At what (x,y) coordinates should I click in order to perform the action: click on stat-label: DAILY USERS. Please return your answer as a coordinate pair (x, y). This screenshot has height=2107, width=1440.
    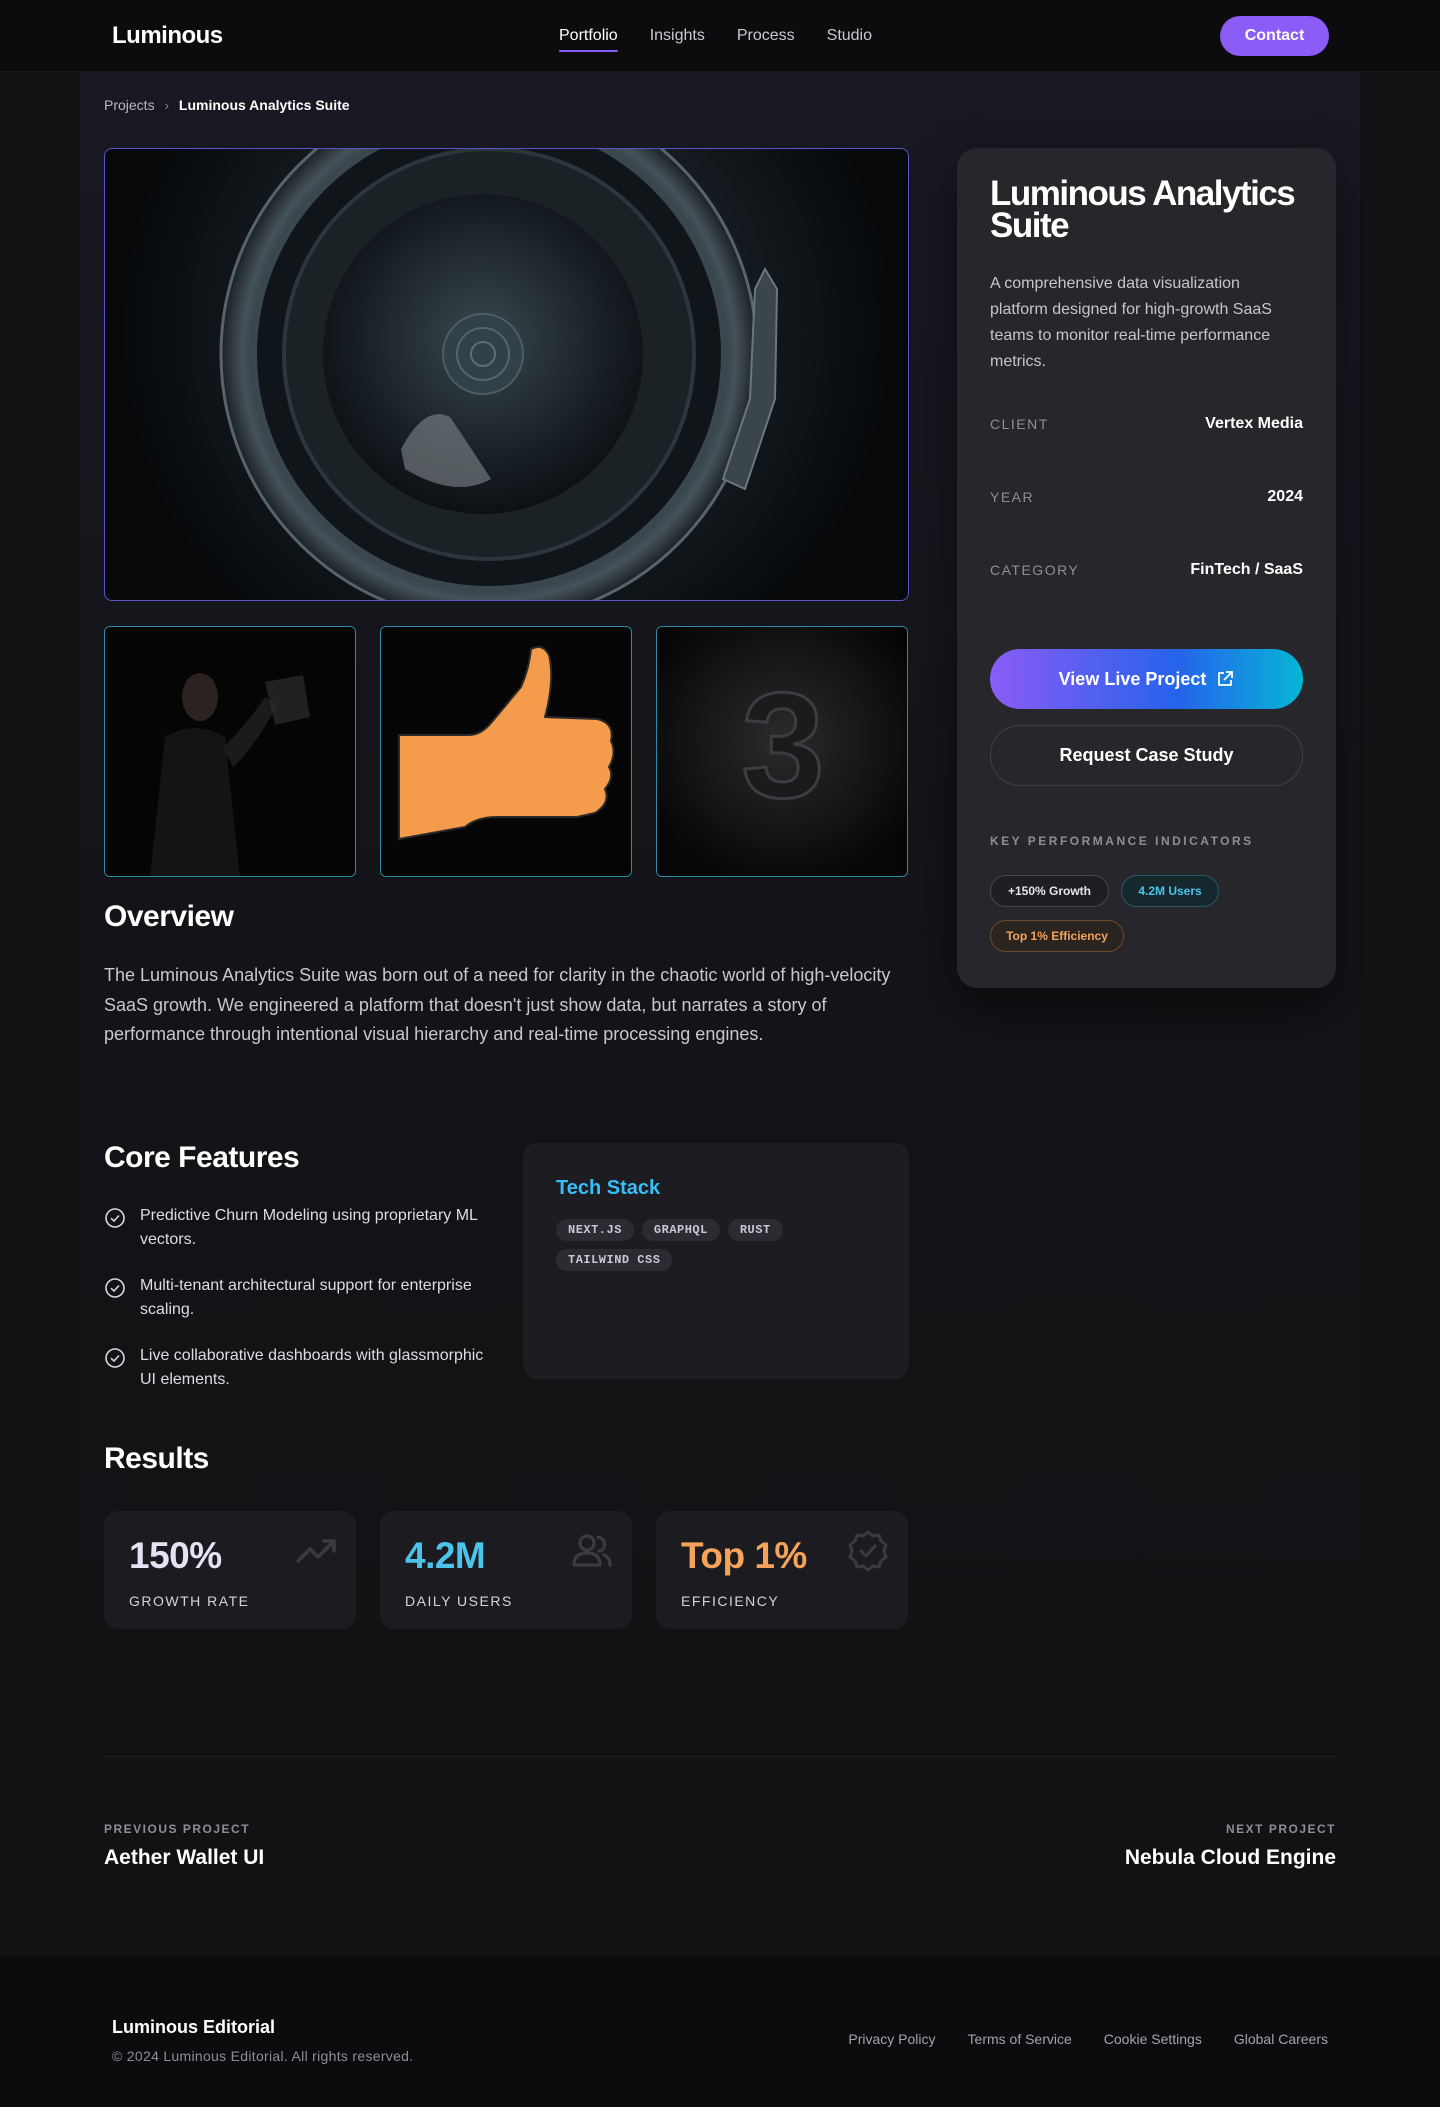
    Looking at the image, I should click on (459, 1601).